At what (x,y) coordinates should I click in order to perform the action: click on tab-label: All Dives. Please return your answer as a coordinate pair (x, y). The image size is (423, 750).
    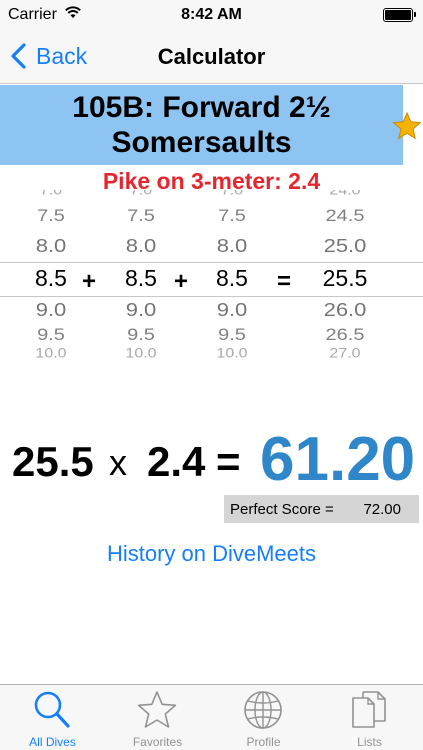
    Looking at the image, I should click on (52, 742).